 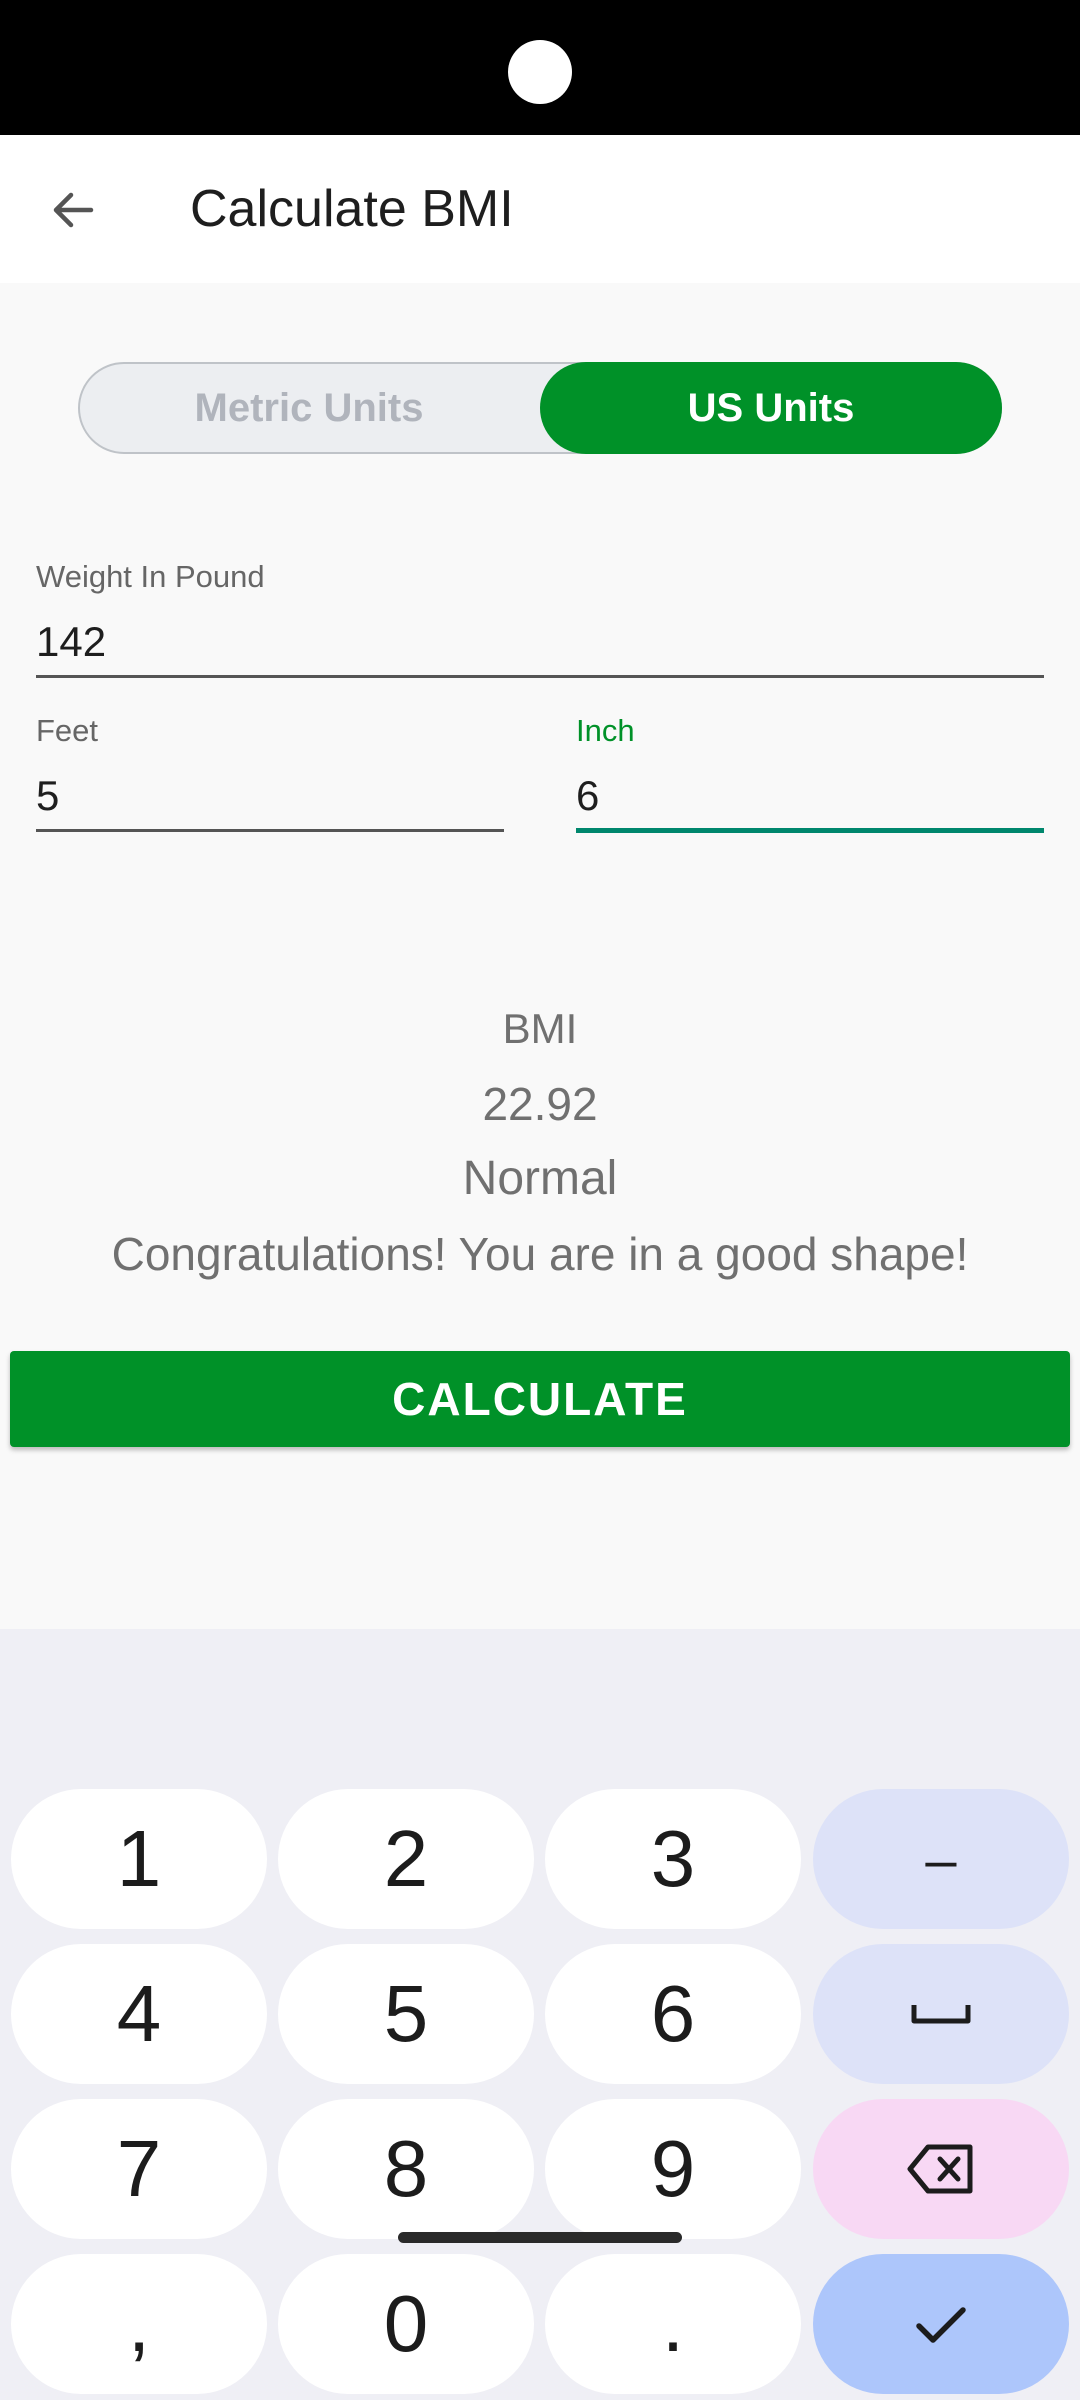 What do you see at coordinates (67, 730) in the screenshot?
I see `feet-label: Feet` at bounding box center [67, 730].